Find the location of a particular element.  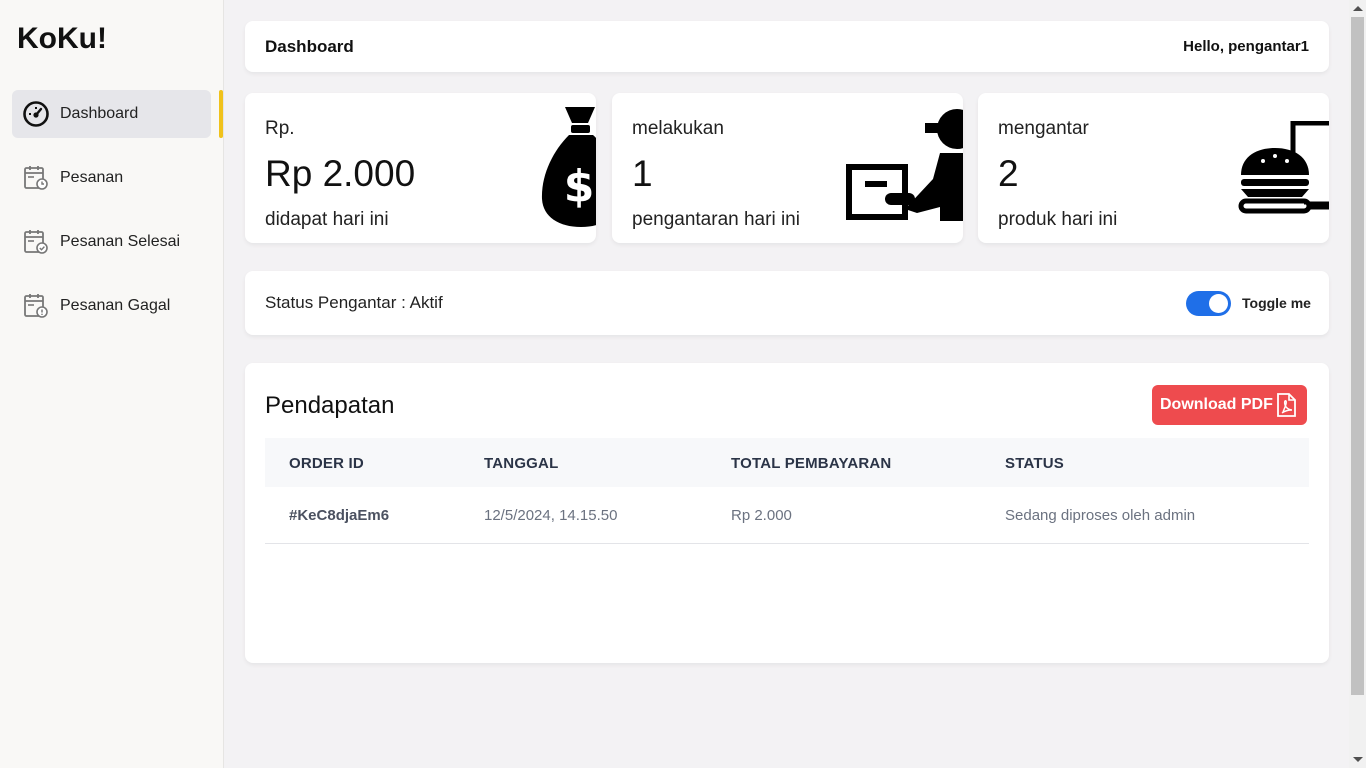

scroll-thumb is located at coordinates (1357, 356).